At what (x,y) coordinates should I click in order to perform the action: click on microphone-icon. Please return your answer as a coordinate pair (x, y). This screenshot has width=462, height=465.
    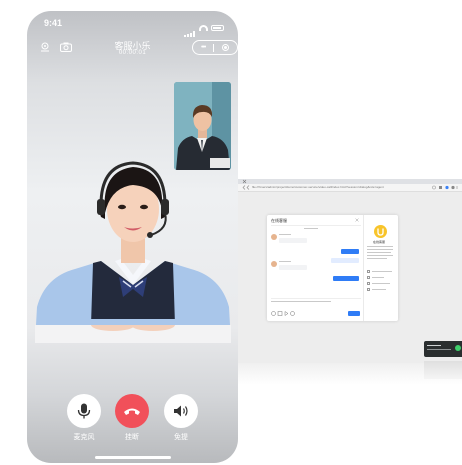
    Looking at the image, I should click on (84, 411).